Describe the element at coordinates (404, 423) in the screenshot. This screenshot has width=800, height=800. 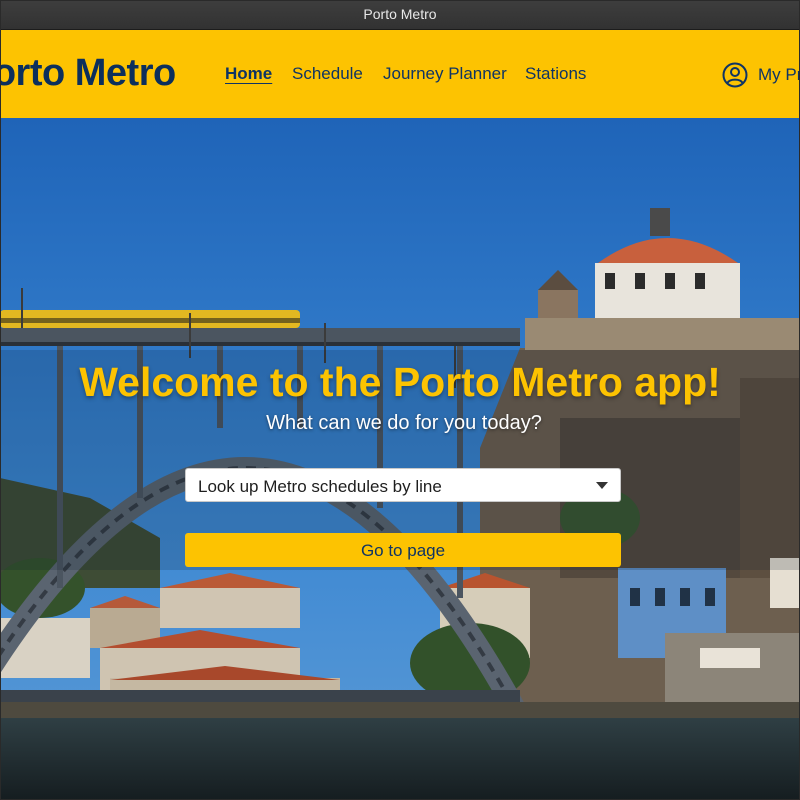
I see `hero-subheading: What can we do for you today?` at that location.